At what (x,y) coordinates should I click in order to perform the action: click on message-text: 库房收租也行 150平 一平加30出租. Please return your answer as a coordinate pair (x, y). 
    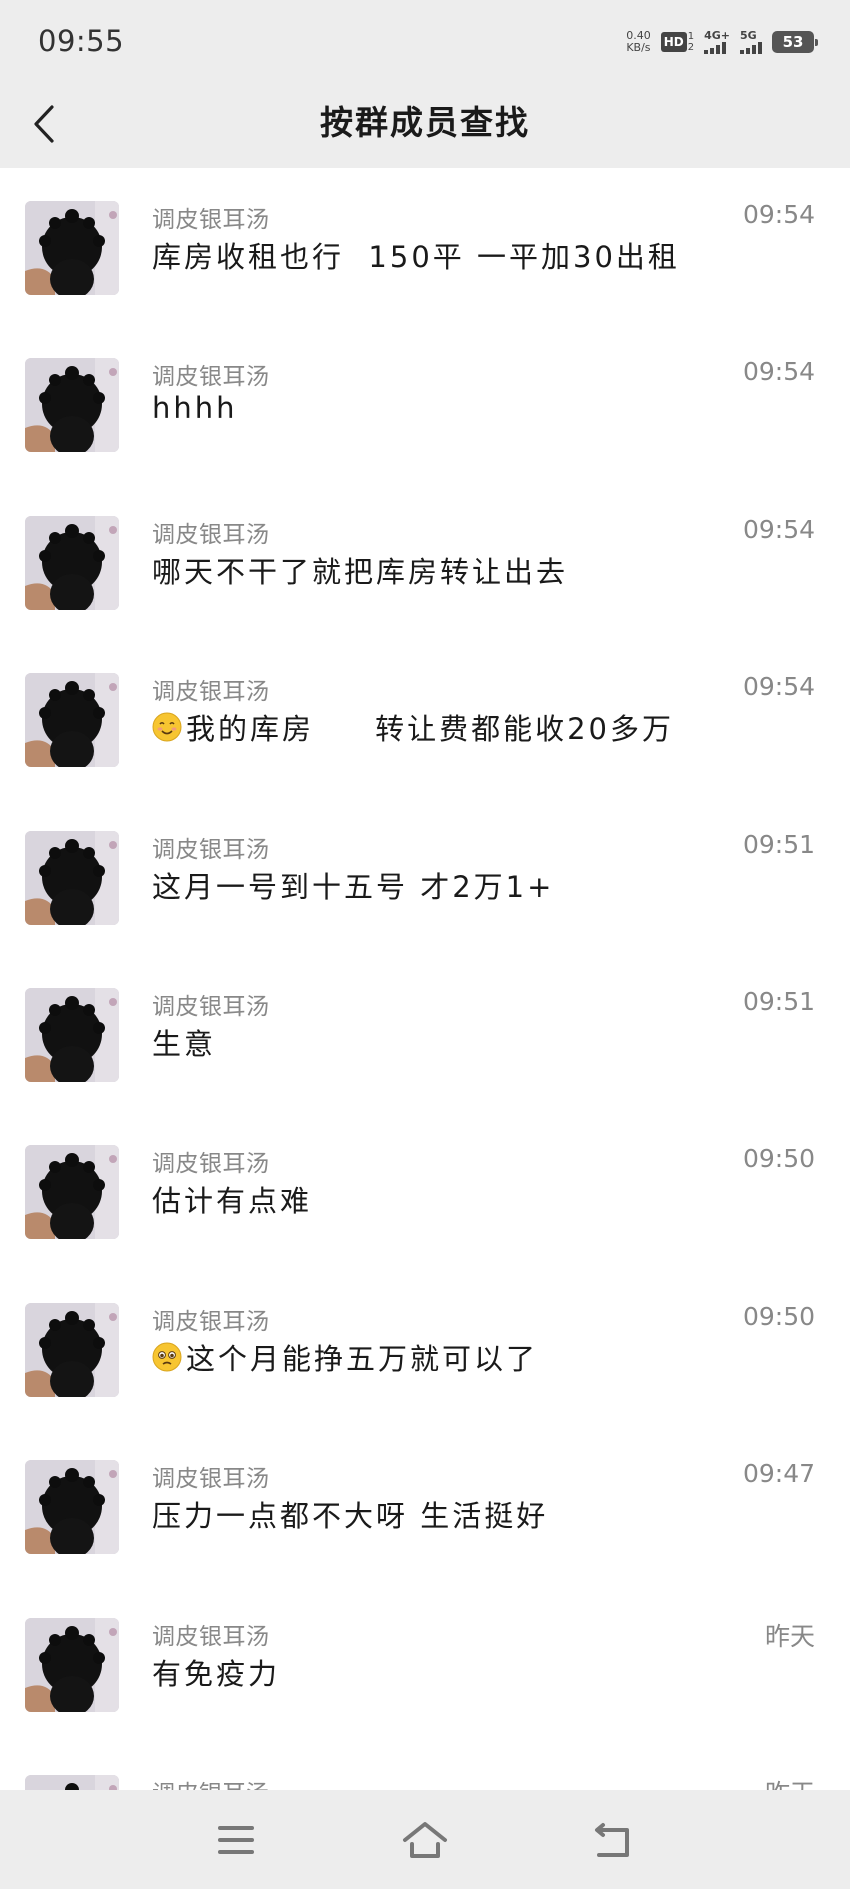
    Looking at the image, I should click on (416, 257).